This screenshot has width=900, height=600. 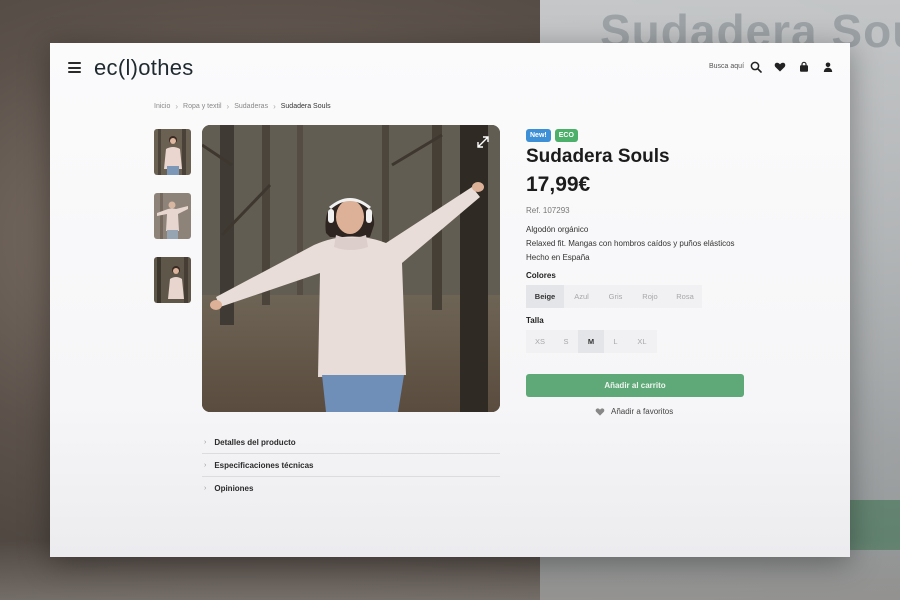 What do you see at coordinates (557, 229) in the screenshot?
I see `description-line: Algodón orgánico` at bounding box center [557, 229].